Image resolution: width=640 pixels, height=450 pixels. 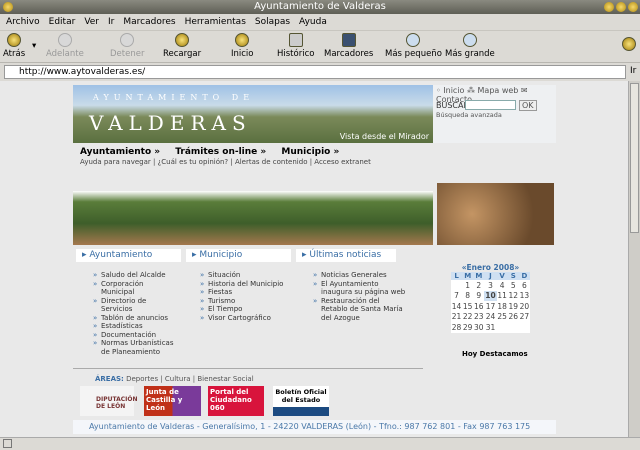 I want to click on nav-tramites: Trámites on-line », so click(x=220, y=152).